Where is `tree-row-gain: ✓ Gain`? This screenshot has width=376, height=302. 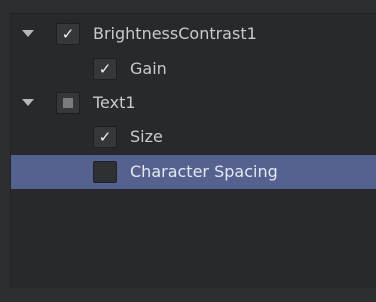
tree-row-gain: ✓ Gain is located at coordinates (193, 69).